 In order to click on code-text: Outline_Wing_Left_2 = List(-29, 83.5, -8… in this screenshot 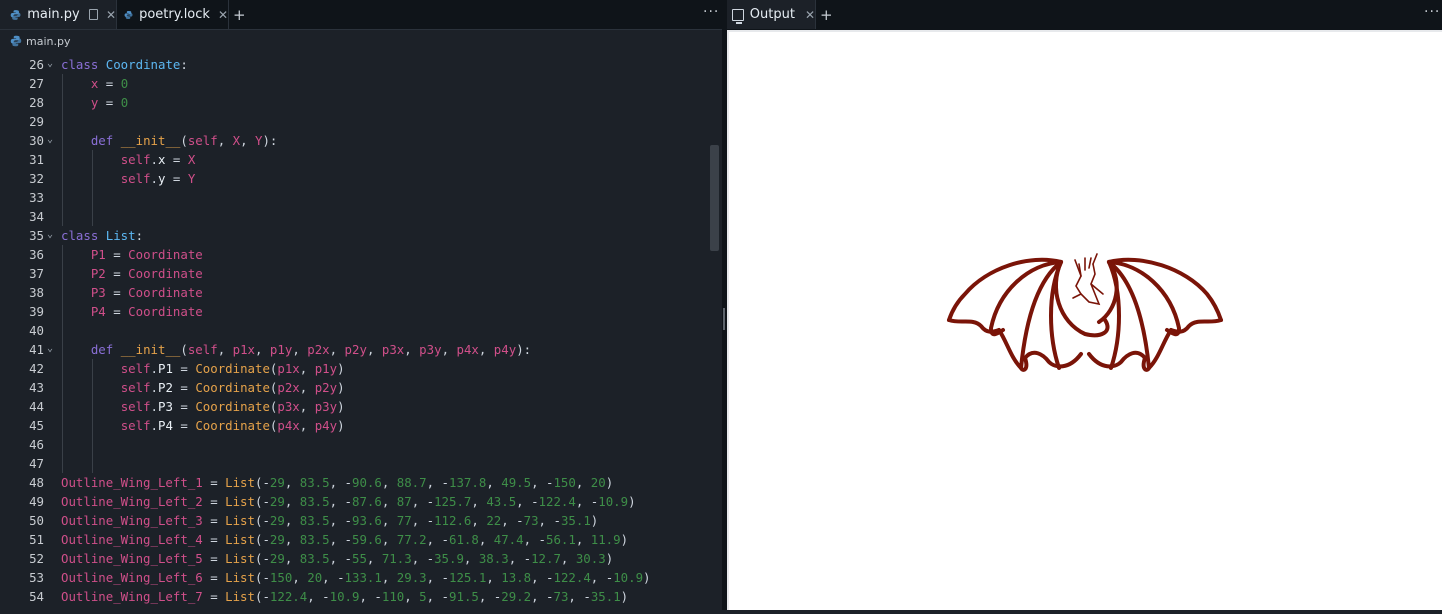, I will do `click(348, 501)`.